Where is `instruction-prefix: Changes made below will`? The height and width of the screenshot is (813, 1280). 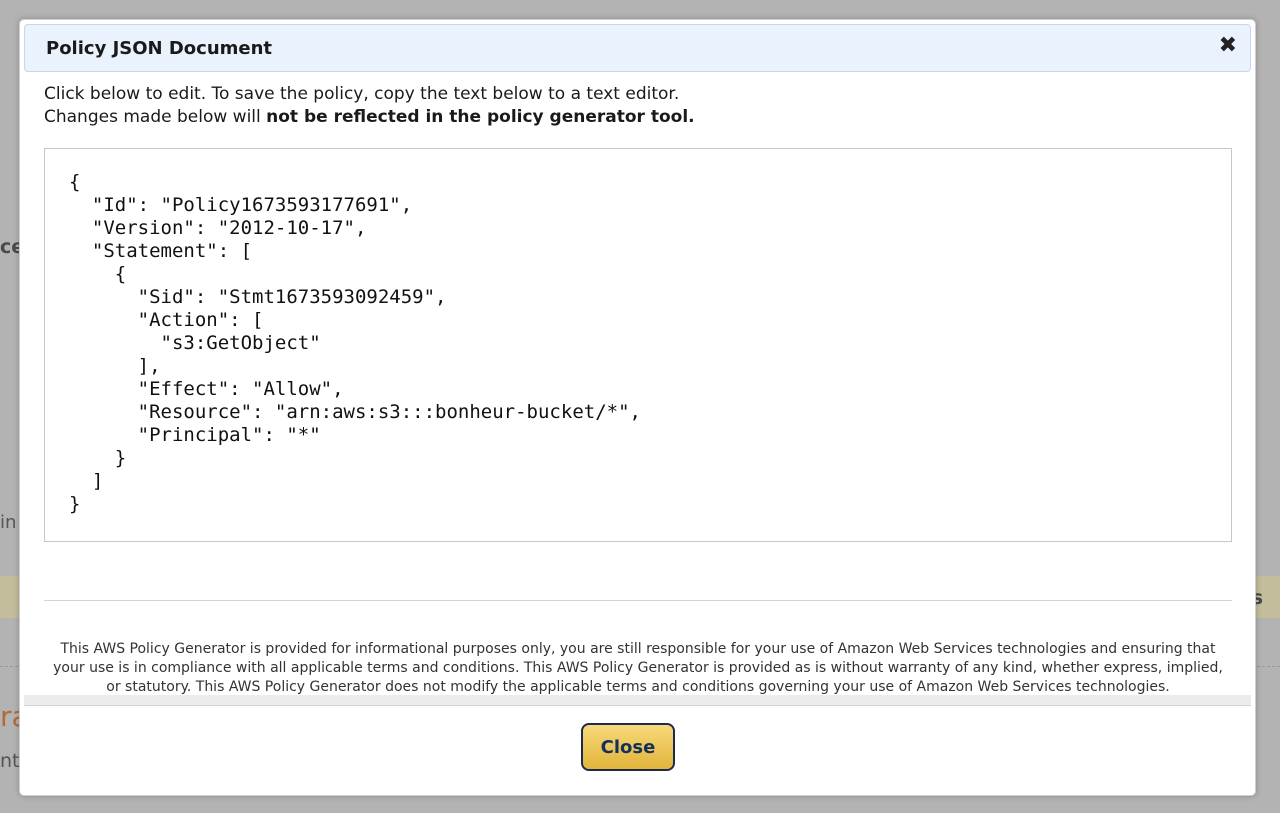 instruction-prefix: Changes made below will is located at coordinates (155, 117).